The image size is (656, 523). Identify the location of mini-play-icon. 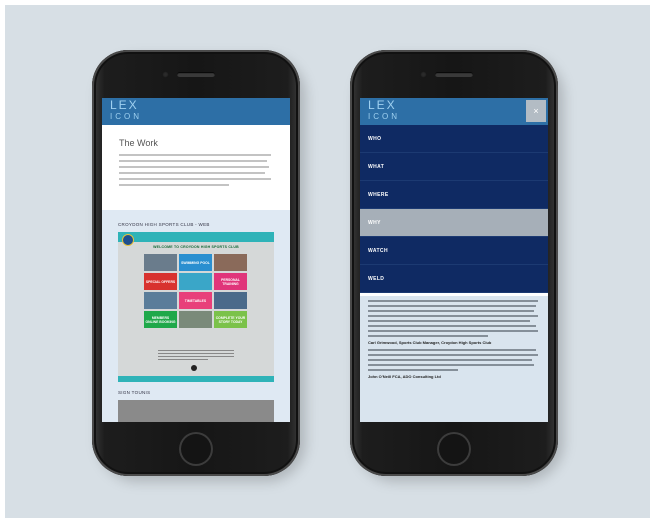
(194, 368).